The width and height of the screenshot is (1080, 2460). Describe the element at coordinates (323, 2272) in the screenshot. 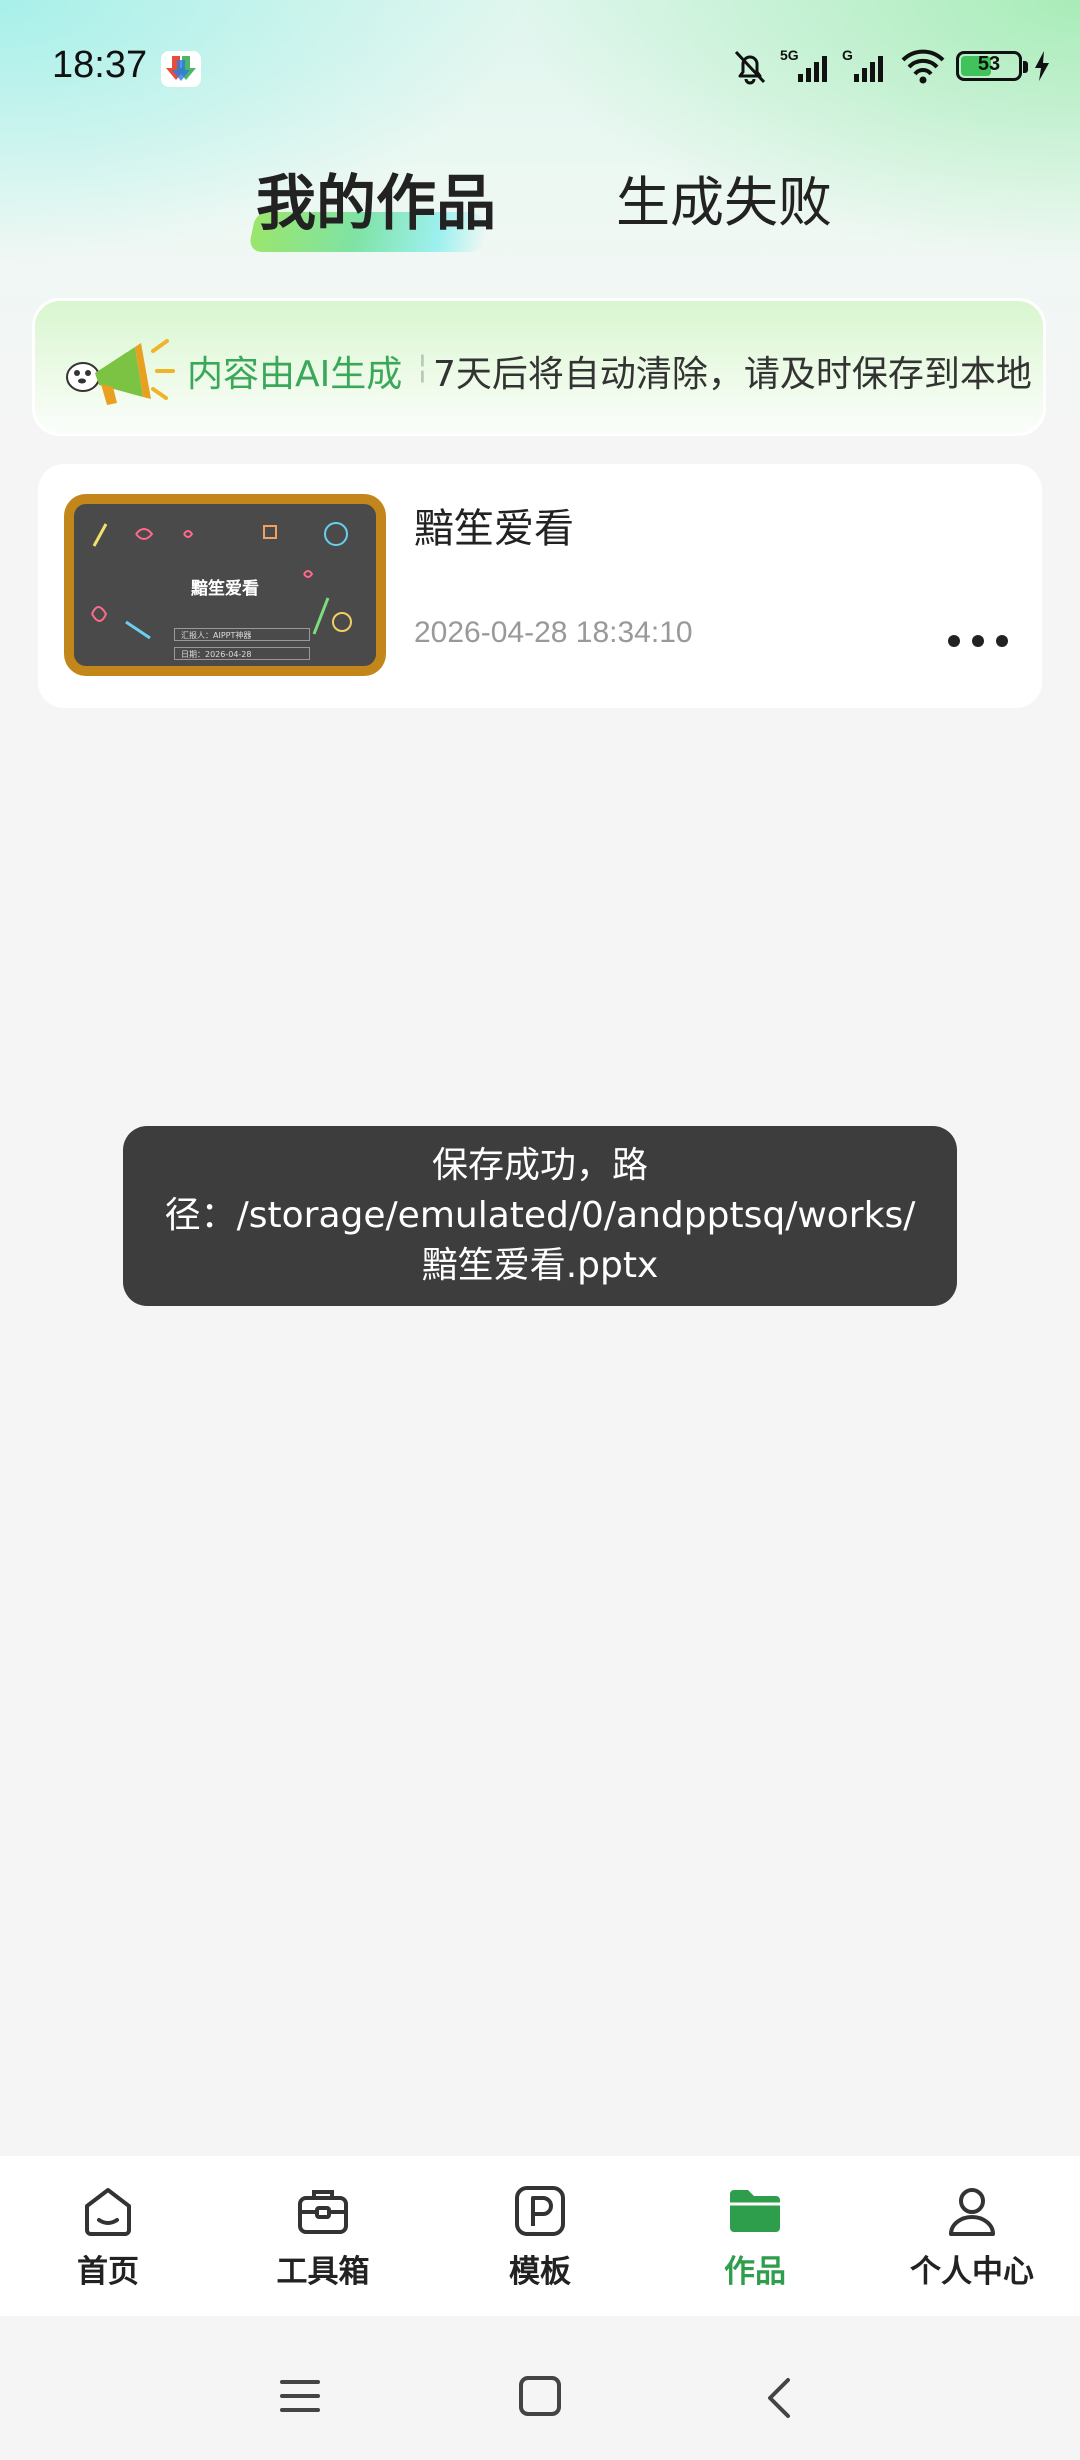

I see `nav-label-toolbox: 工具箱` at that location.